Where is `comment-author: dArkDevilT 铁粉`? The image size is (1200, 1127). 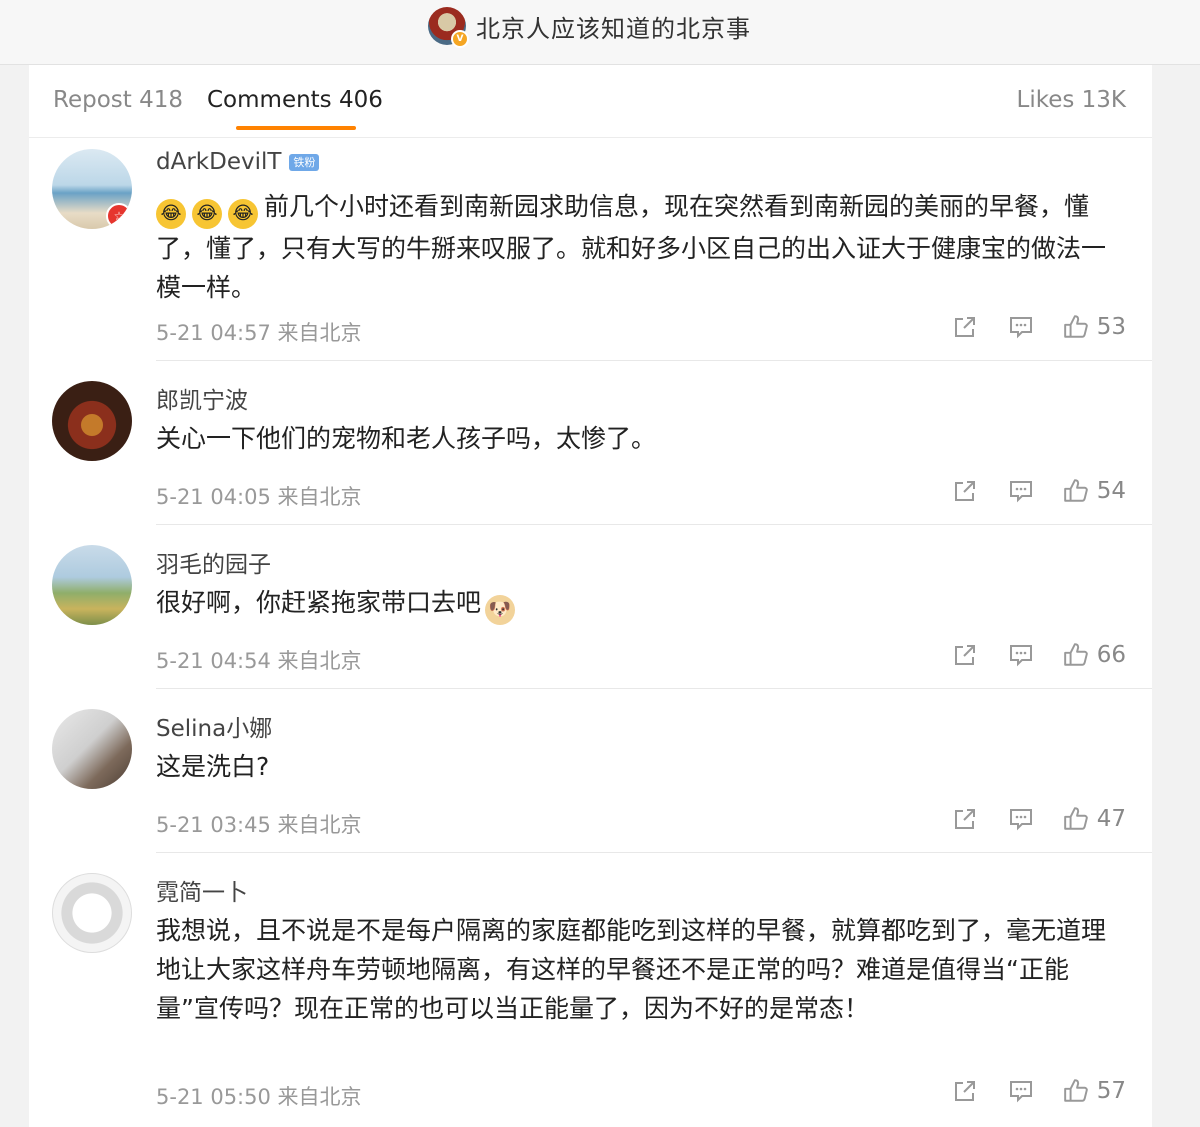
comment-author: dArkDevilT 铁粉 is located at coordinates (238, 162).